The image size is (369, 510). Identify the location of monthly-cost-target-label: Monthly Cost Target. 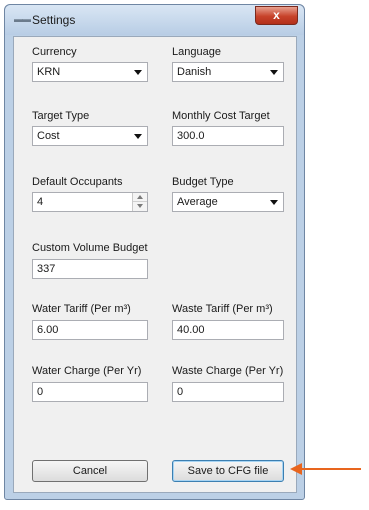
(221, 116).